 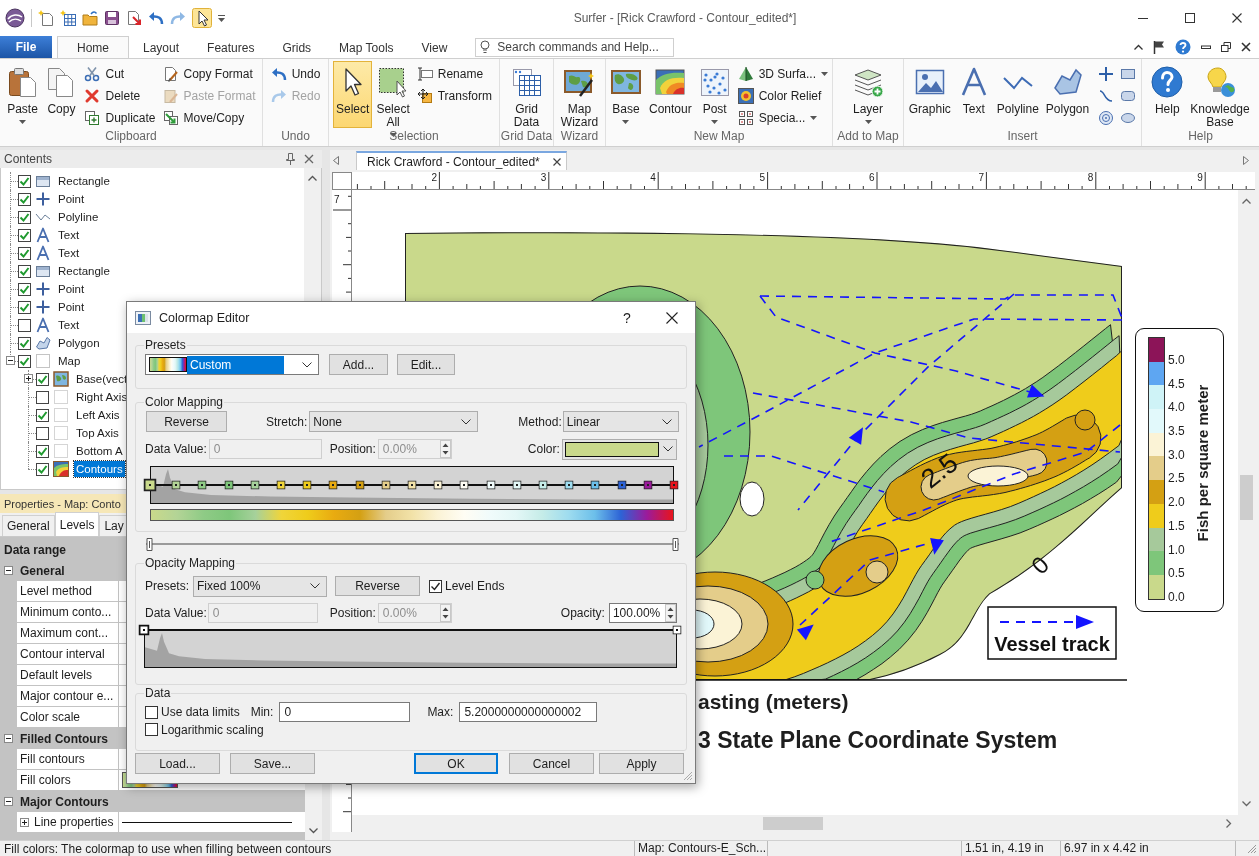 I want to click on ribbon-button: Map Wizard, so click(x=579, y=94).